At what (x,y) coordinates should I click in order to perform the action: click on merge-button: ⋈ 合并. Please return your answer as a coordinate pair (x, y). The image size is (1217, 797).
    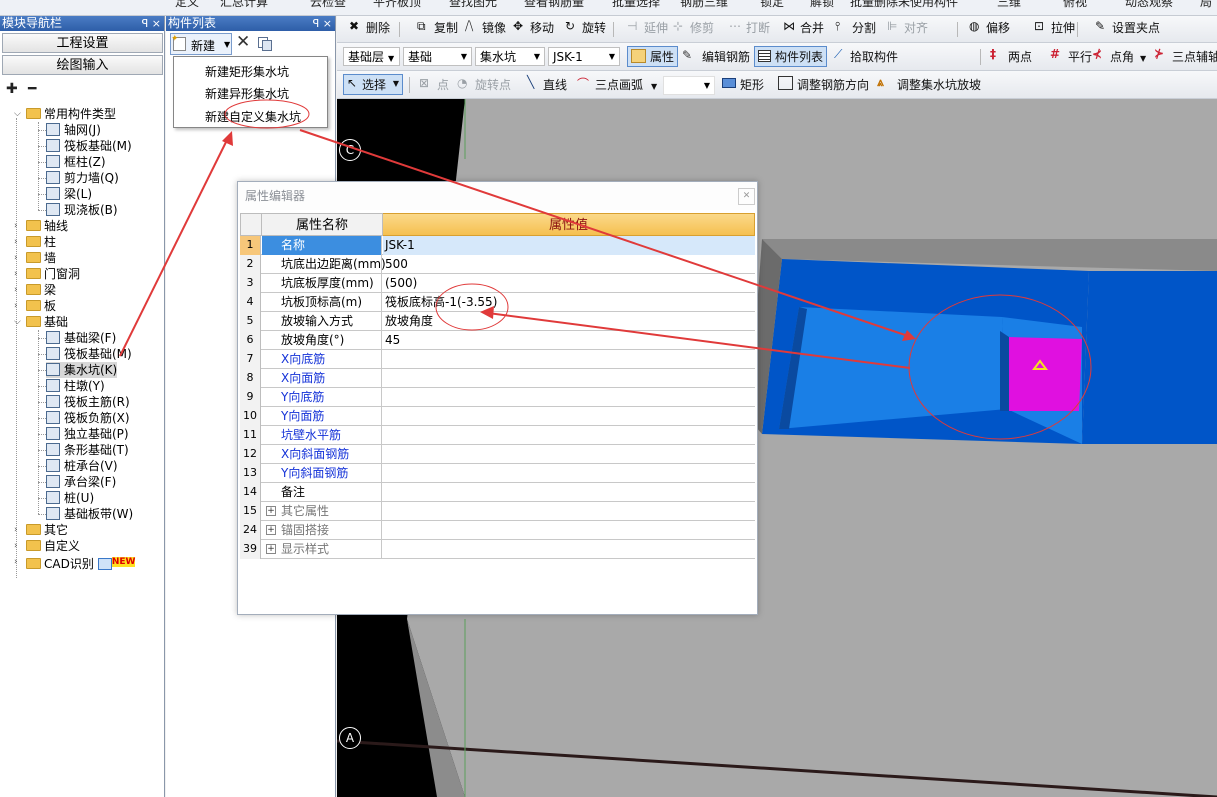
    Looking at the image, I should click on (803, 27).